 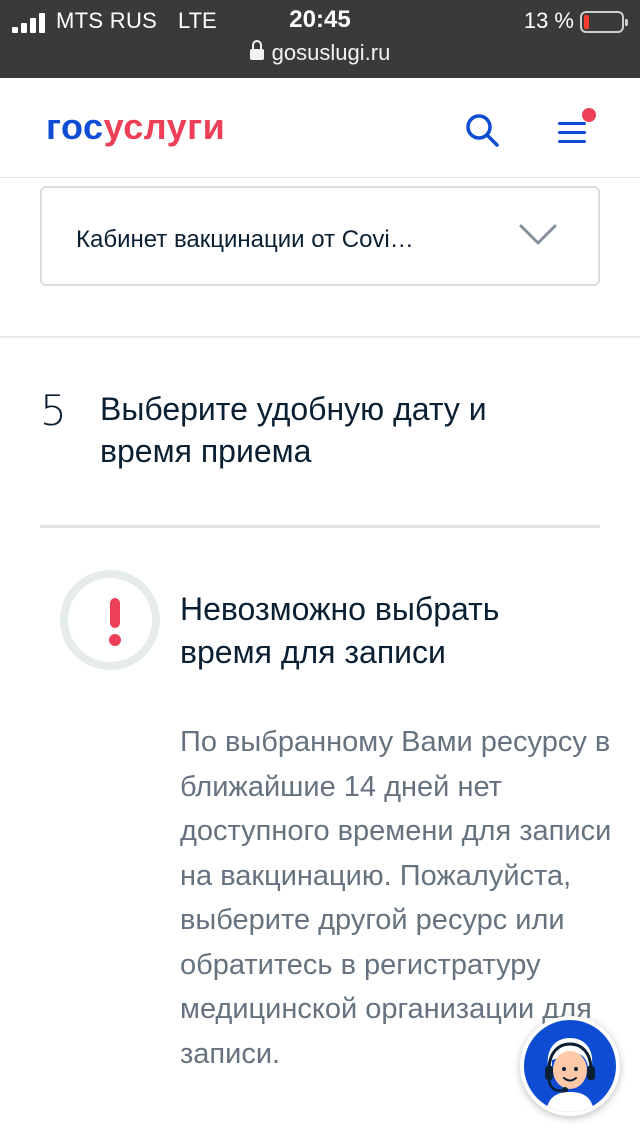 What do you see at coordinates (75, 126) in the screenshot?
I see `logo-part-gos: гос` at bounding box center [75, 126].